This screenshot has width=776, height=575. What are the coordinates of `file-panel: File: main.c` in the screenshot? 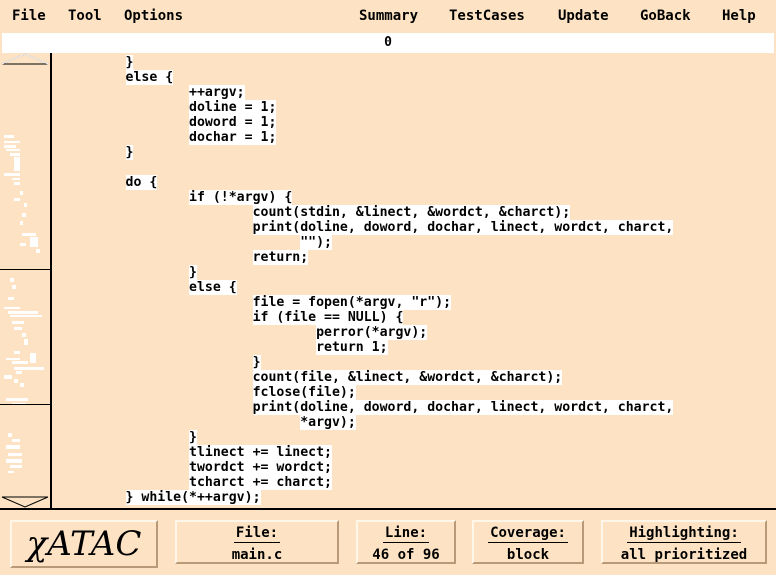 It's located at (257, 542).